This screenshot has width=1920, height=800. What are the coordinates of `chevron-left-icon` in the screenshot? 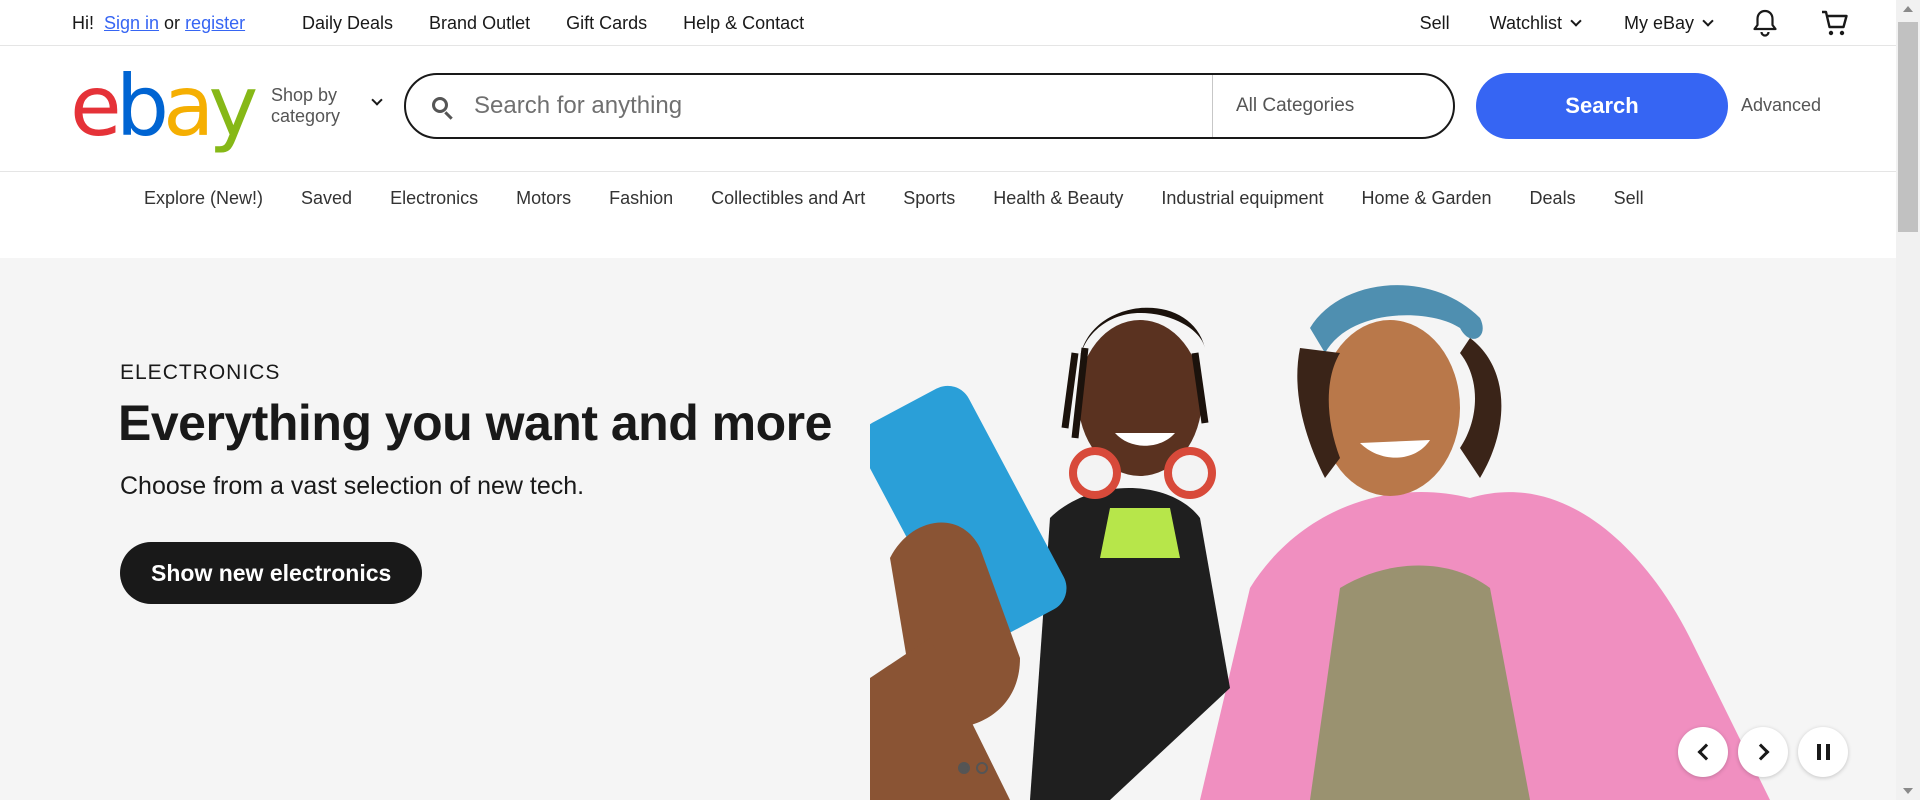 It's located at (1705, 752).